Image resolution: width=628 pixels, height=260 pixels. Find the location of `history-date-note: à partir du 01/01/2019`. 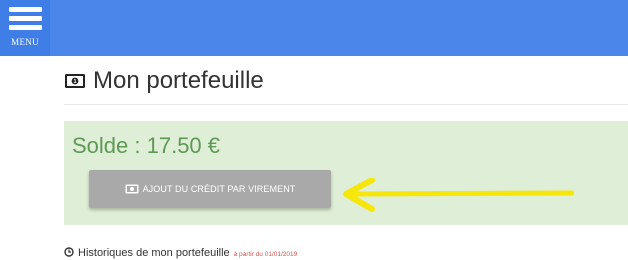

history-date-note: à partir du 01/01/2019 is located at coordinates (265, 254).